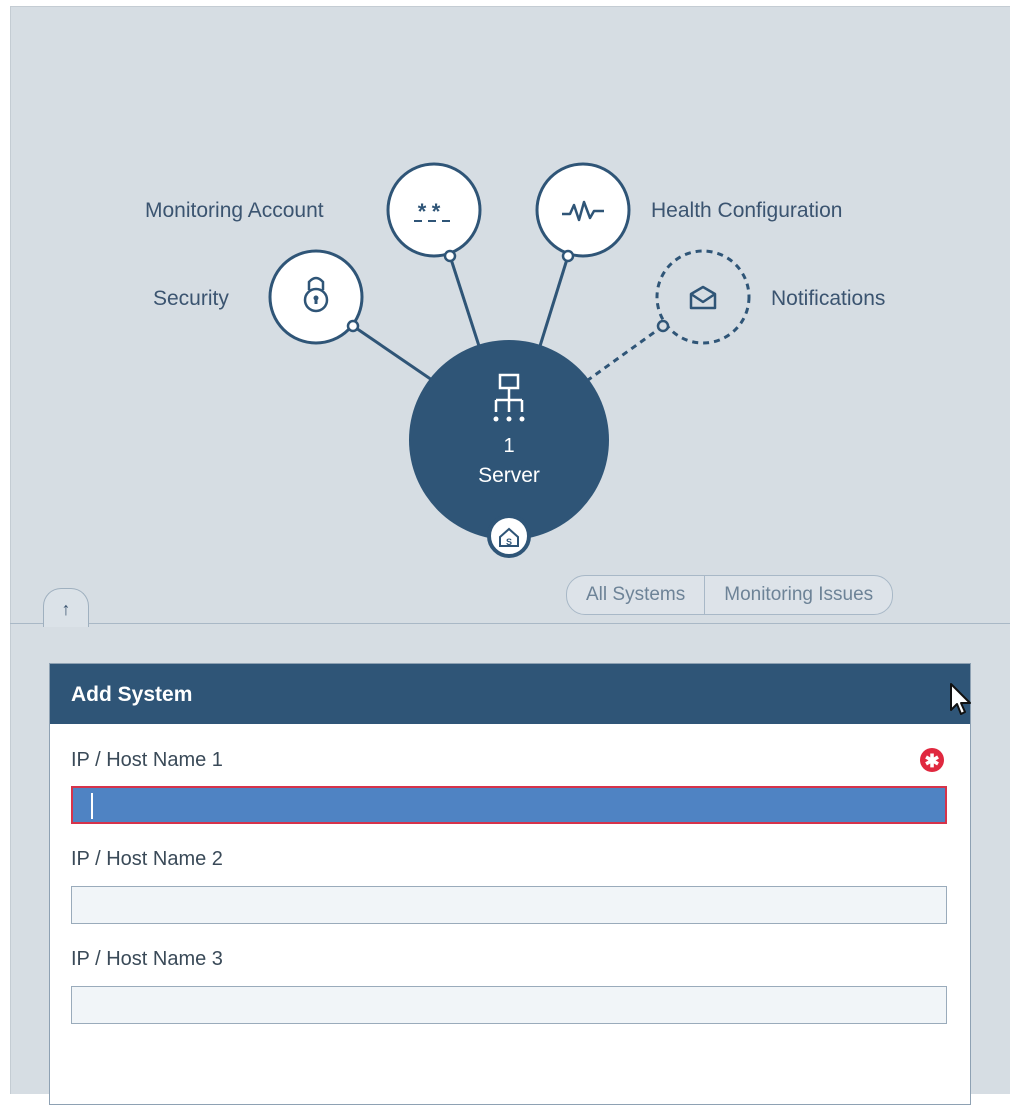 Image resolution: width=1010 pixels, height=1105 pixels. Describe the element at coordinates (828, 299) in the screenshot. I see `notifications-label: Notifications` at that location.